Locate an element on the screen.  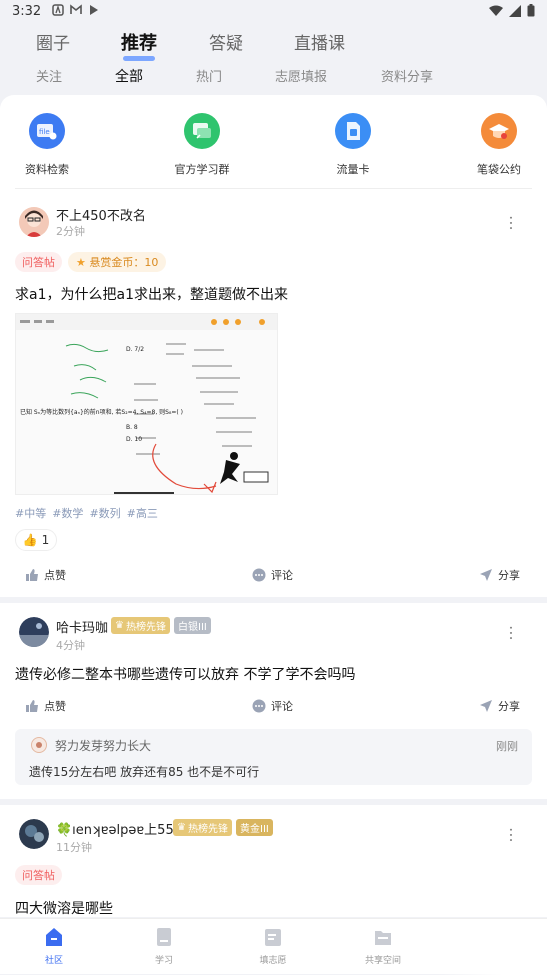
notification-a-icon is located at coordinates (58, 10).